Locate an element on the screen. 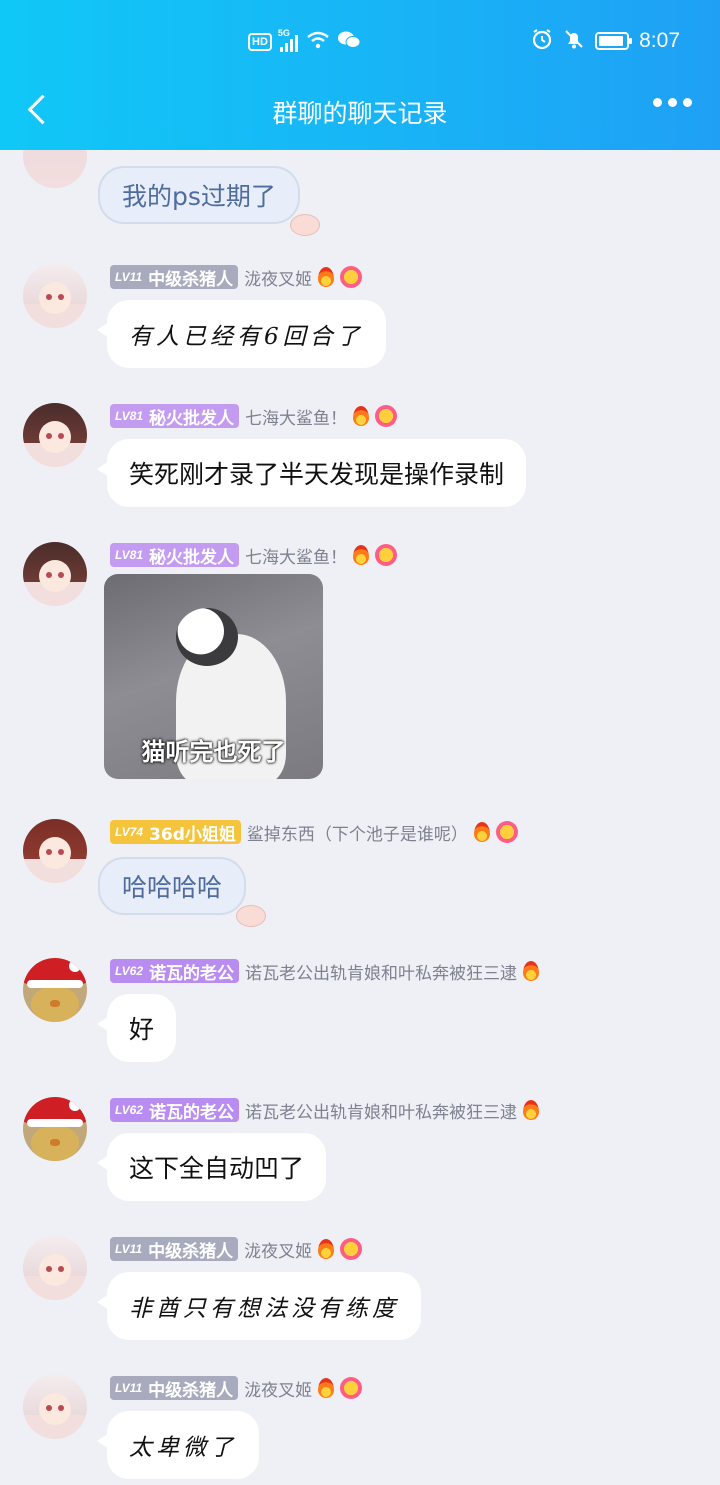  battery-icon is located at coordinates (614, 41).